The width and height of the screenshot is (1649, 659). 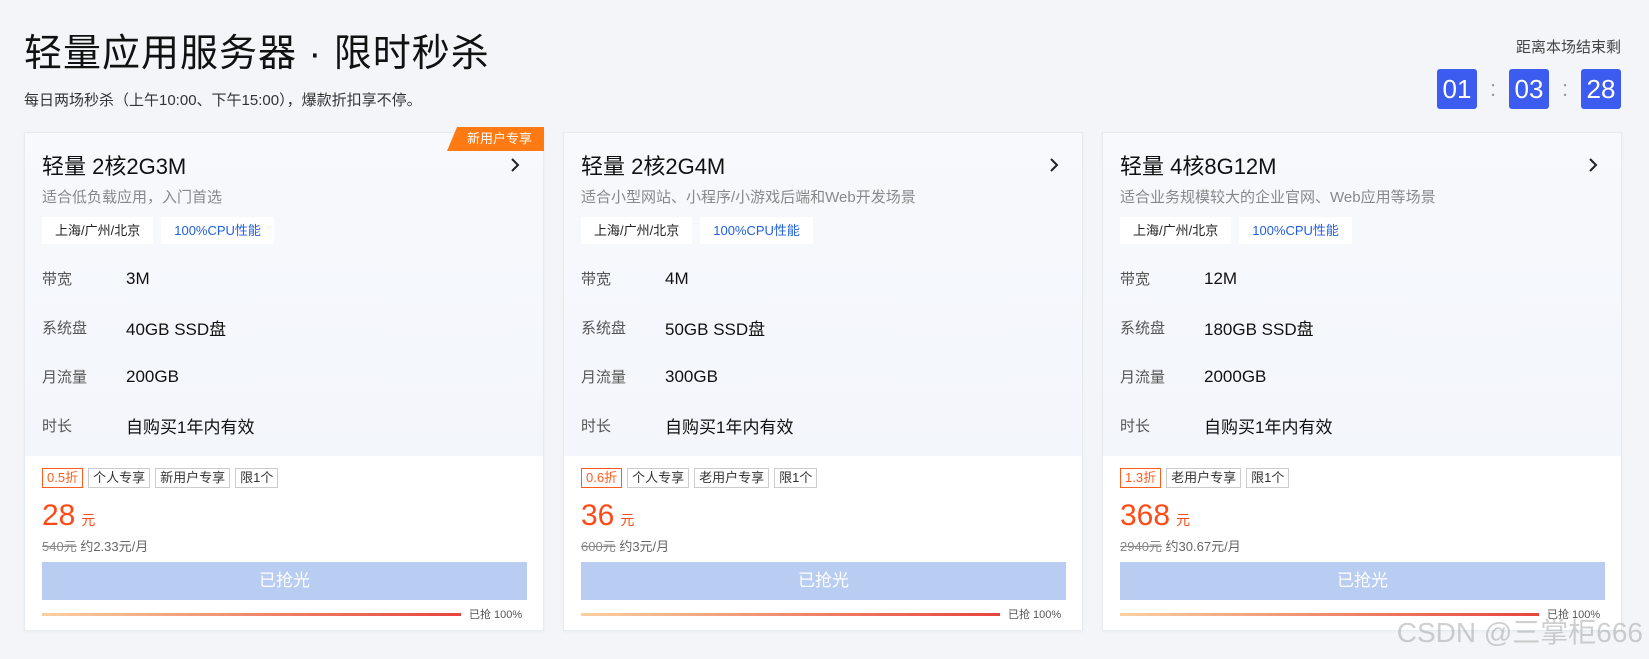 What do you see at coordinates (823, 516) in the screenshot?
I see `price-row: 36 元` at bounding box center [823, 516].